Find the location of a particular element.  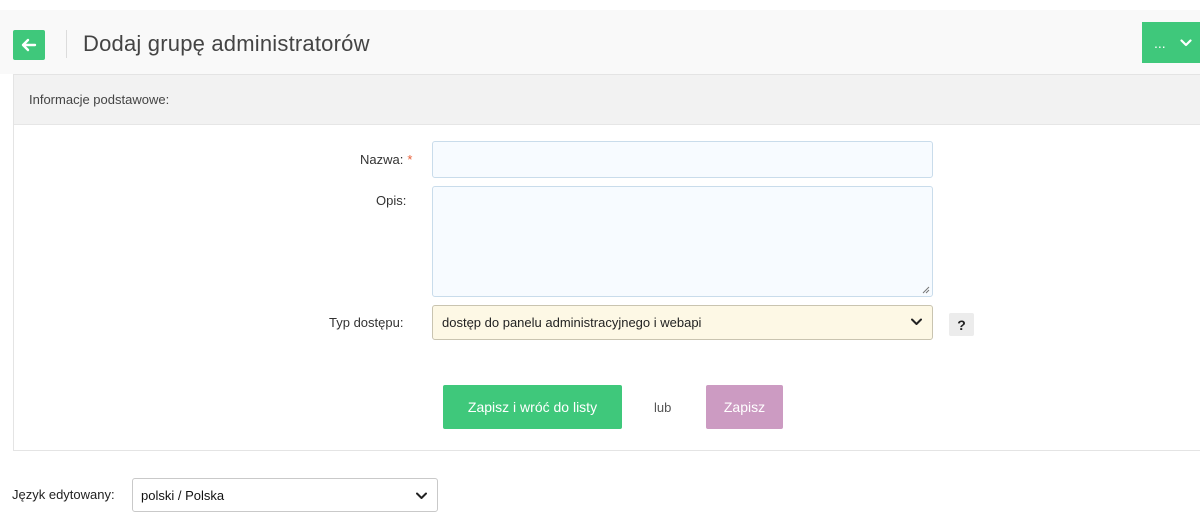

save-button: Zapisz is located at coordinates (744, 407).